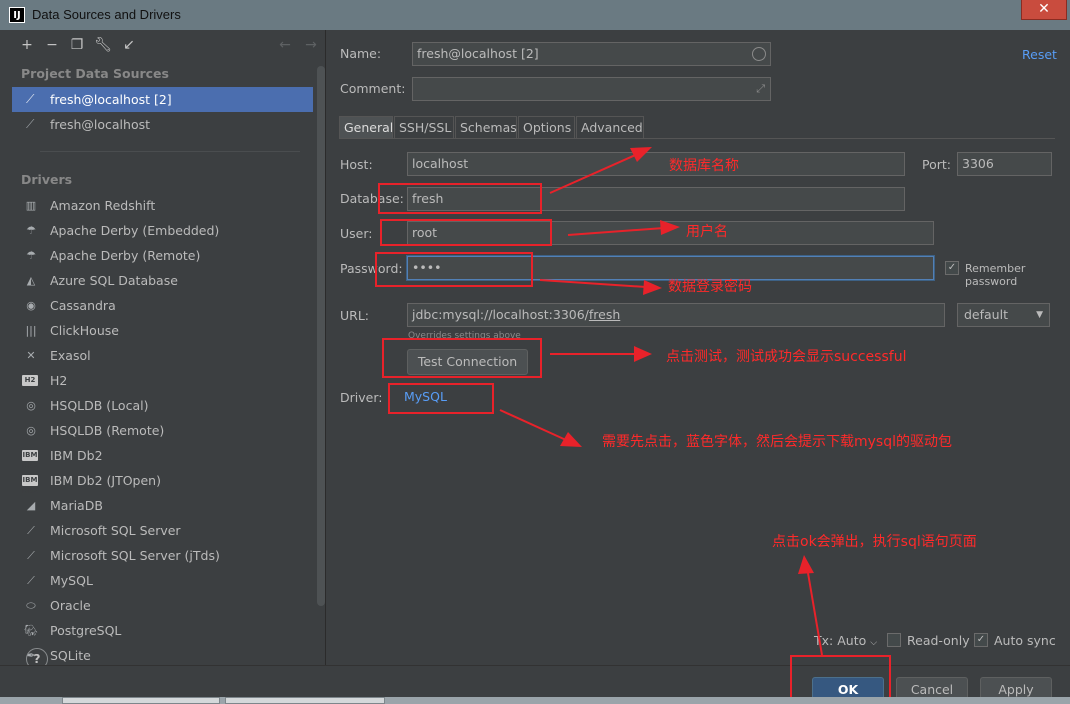  Describe the element at coordinates (486, 127) in the screenshot. I see `tab-schemas: Schemas` at that location.